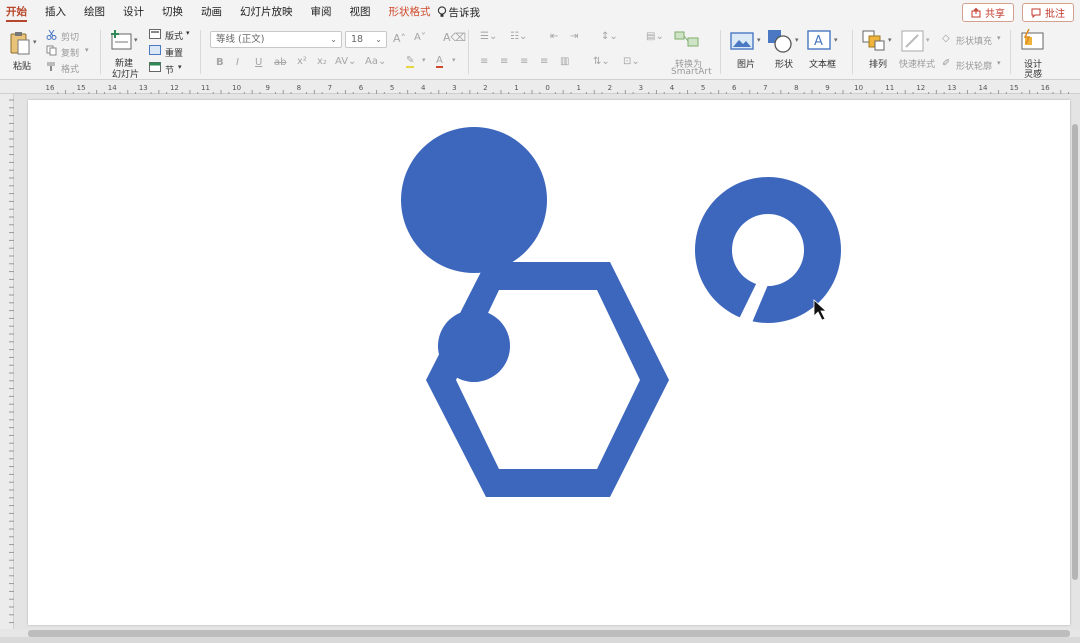  I want to click on cut-donut-shape, so click(767, 250).